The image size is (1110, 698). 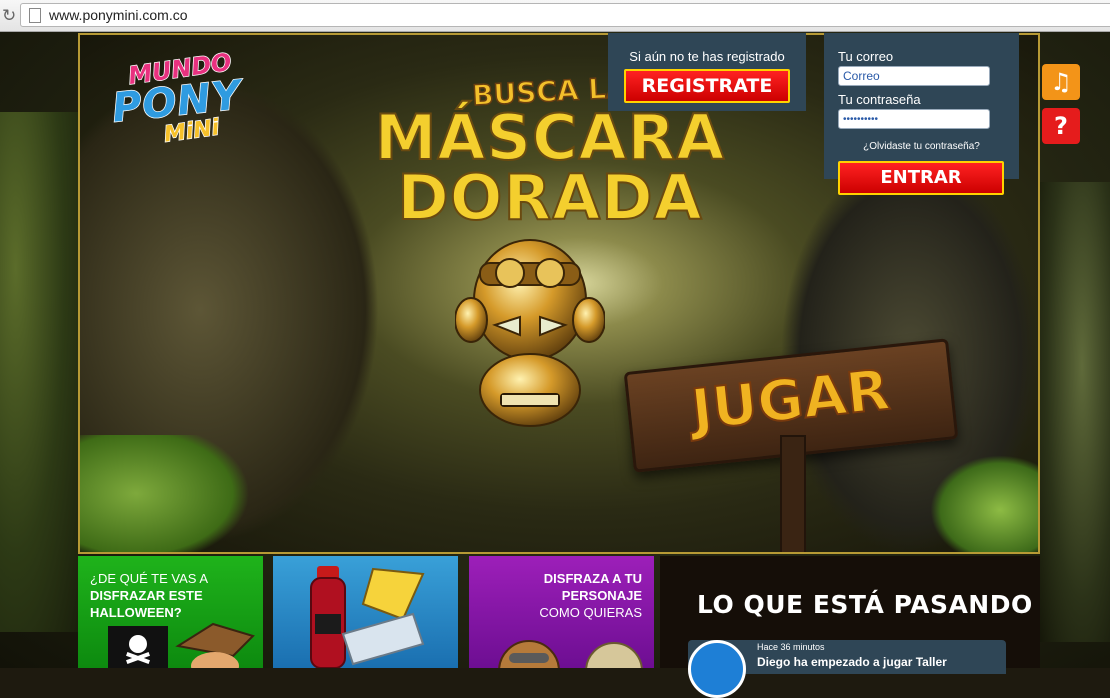 I want to click on promo-tile-character: DISFRAZA A TU PERSONAJE COMO QUIERAS, so click(x=561, y=612).